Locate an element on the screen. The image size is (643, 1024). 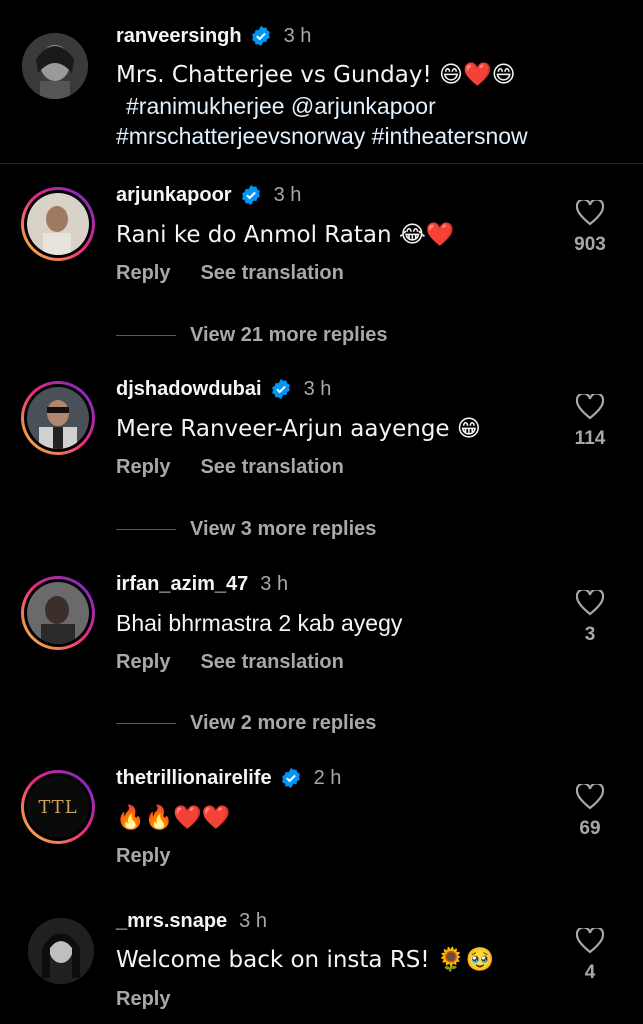
caption-line-1: Mrs. Chatterjee vs Gunday! 😄❤️😄 is located at coordinates (316, 75).